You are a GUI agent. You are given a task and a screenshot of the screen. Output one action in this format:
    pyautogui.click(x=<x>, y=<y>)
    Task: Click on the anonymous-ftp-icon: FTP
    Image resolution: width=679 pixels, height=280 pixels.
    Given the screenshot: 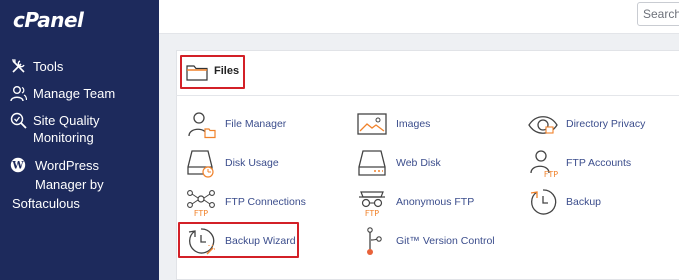 What is the action you would take?
    pyautogui.click(x=372, y=204)
    